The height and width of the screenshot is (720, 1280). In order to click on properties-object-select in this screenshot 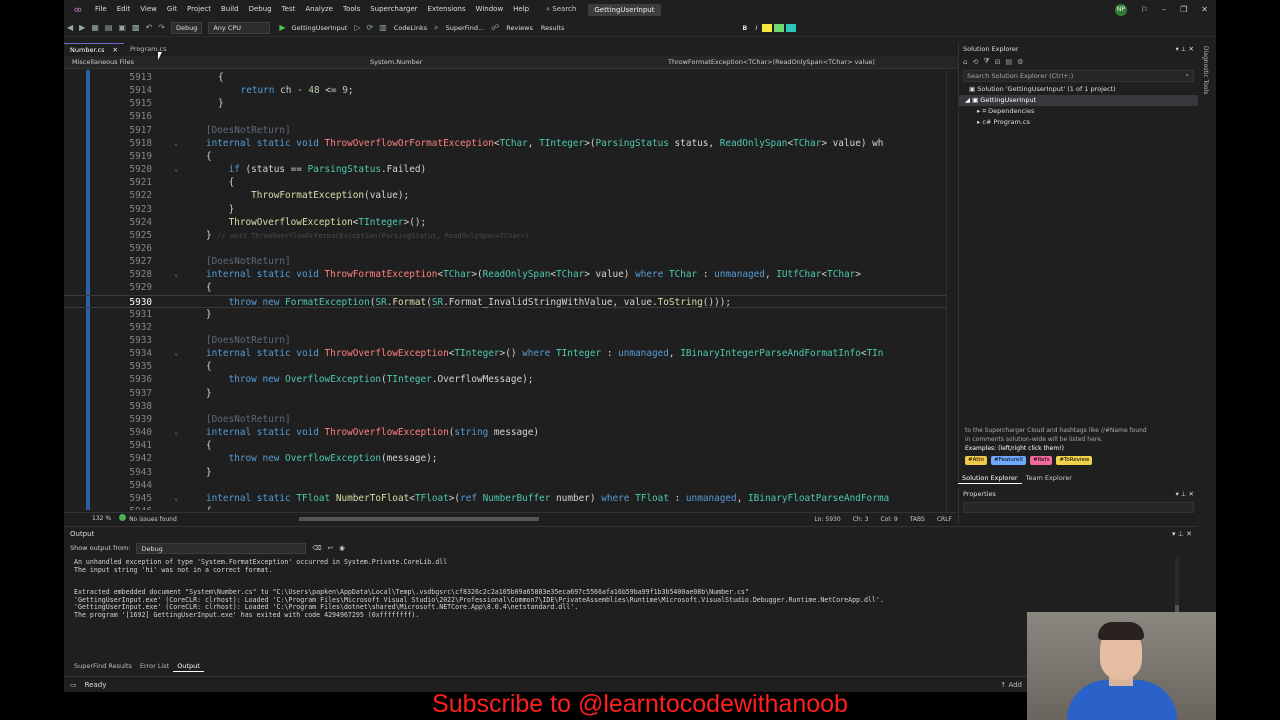, I will do `click(1078, 507)`.